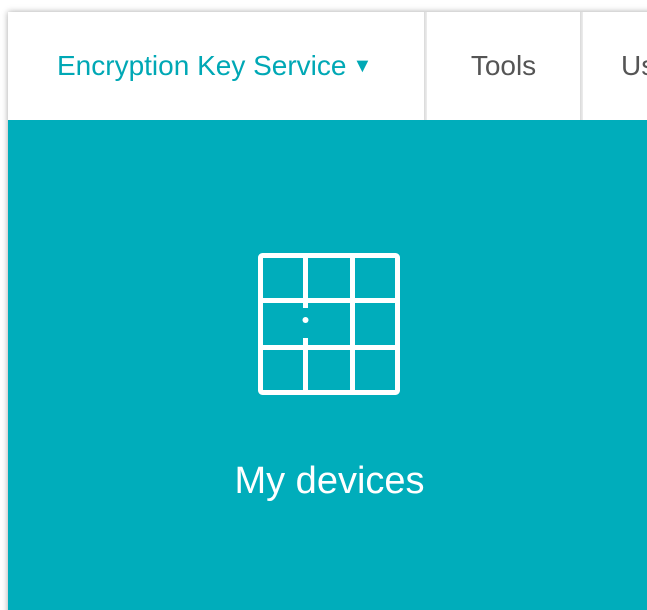 This screenshot has width=647, height=610. I want to click on nav-tools-label: Tools, so click(503, 65).